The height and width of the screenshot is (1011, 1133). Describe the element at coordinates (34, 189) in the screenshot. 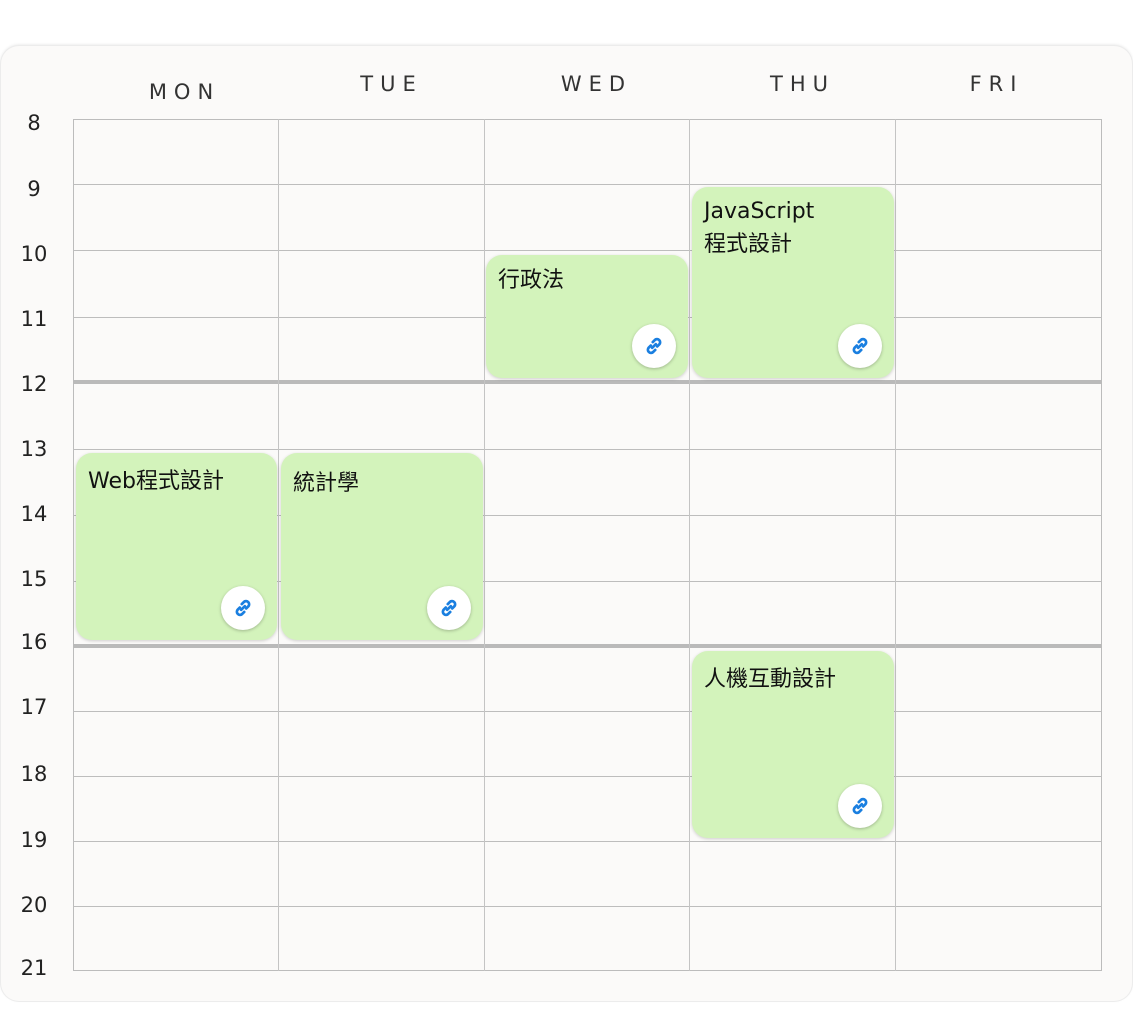

I see `hour-label: 9` at that location.